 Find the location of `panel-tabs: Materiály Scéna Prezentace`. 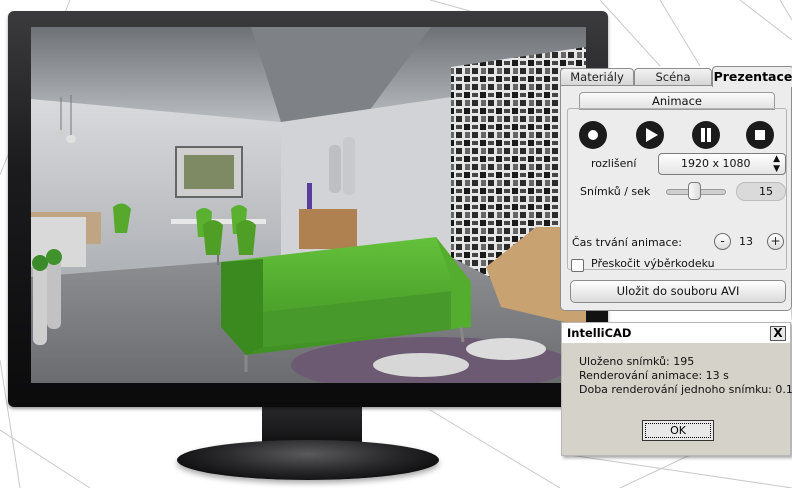

panel-tabs: Materiály Scéna Prezentace is located at coordinates (676, 76).